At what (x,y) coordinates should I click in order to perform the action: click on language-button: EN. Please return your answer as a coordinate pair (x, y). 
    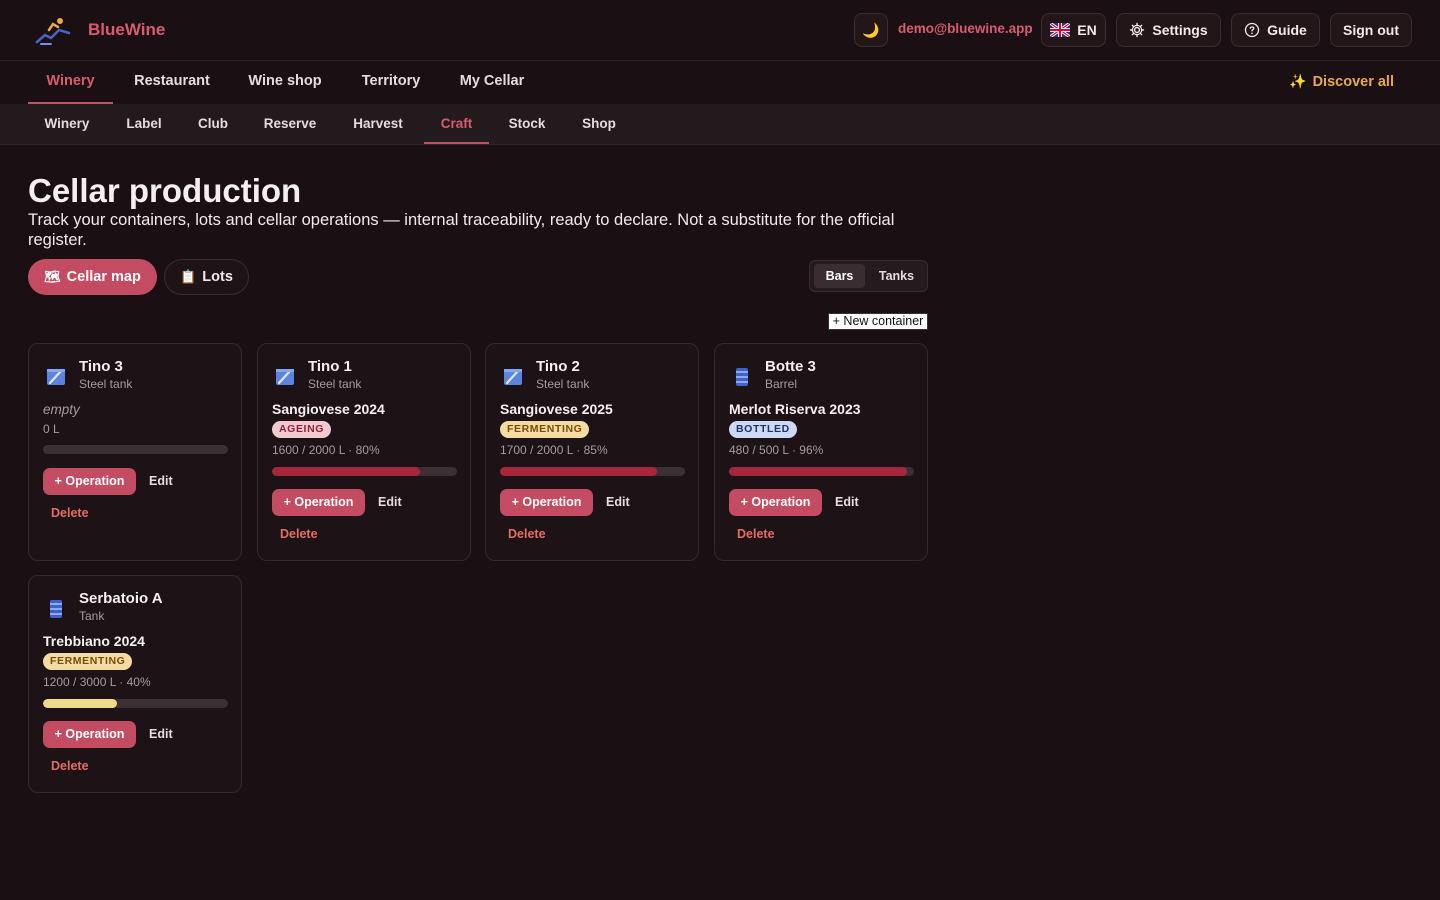
    Looking at the image, I should click on (1073, 30).